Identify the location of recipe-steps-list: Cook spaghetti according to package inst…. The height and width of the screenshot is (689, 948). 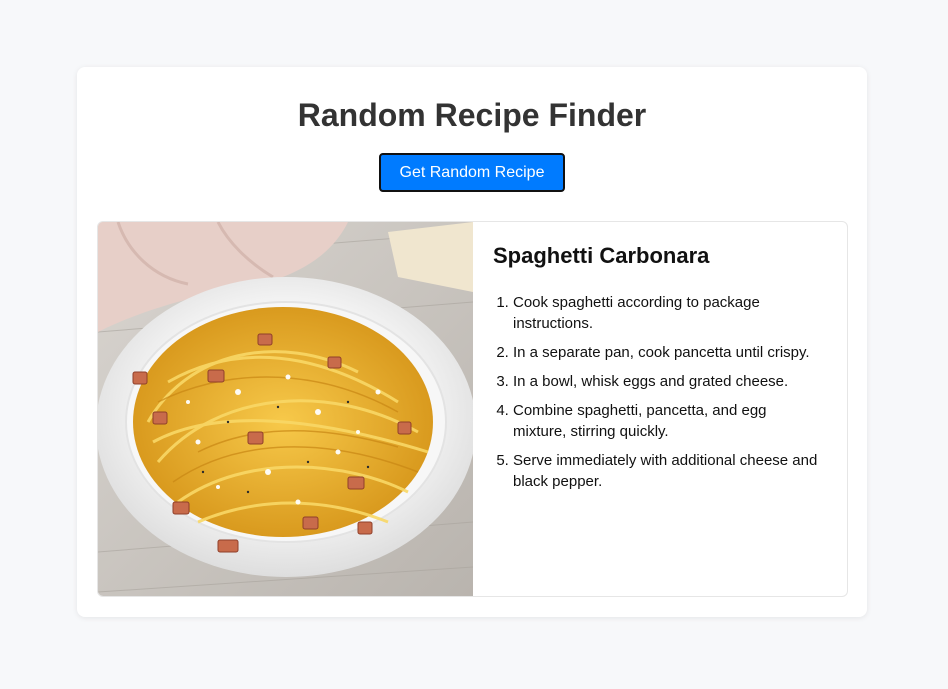
(658, 392).